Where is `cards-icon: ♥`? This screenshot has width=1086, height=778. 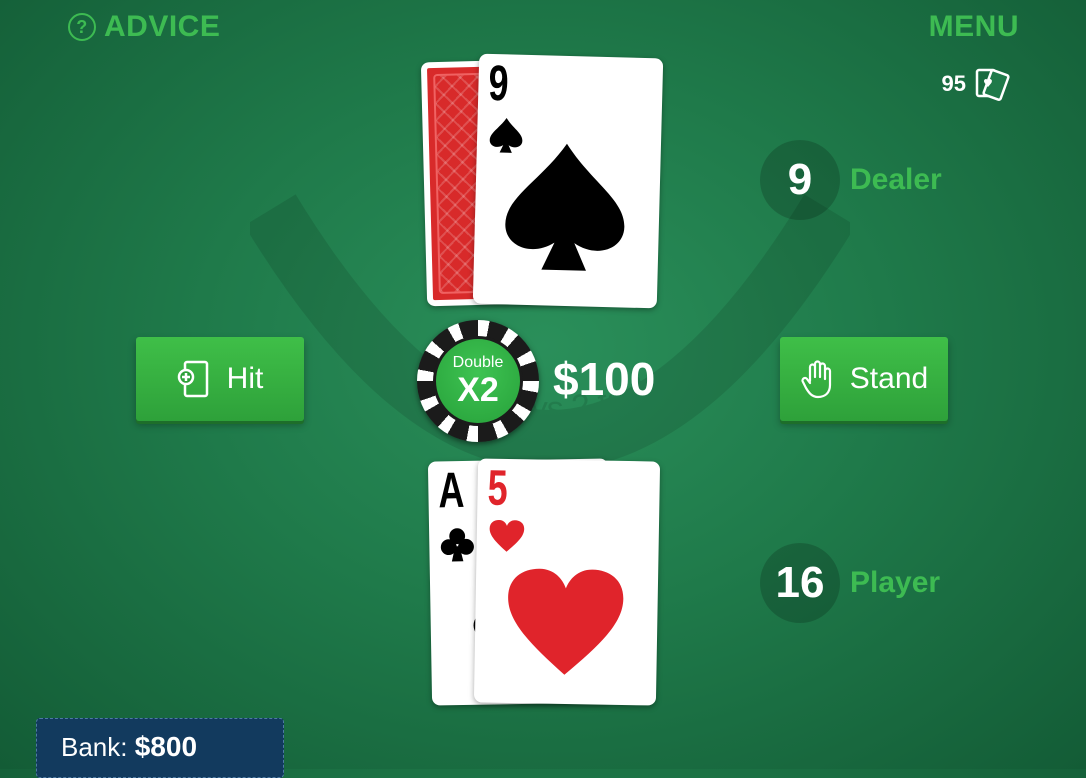
cards-icon: ♥ is located at coordinates (992, 84).